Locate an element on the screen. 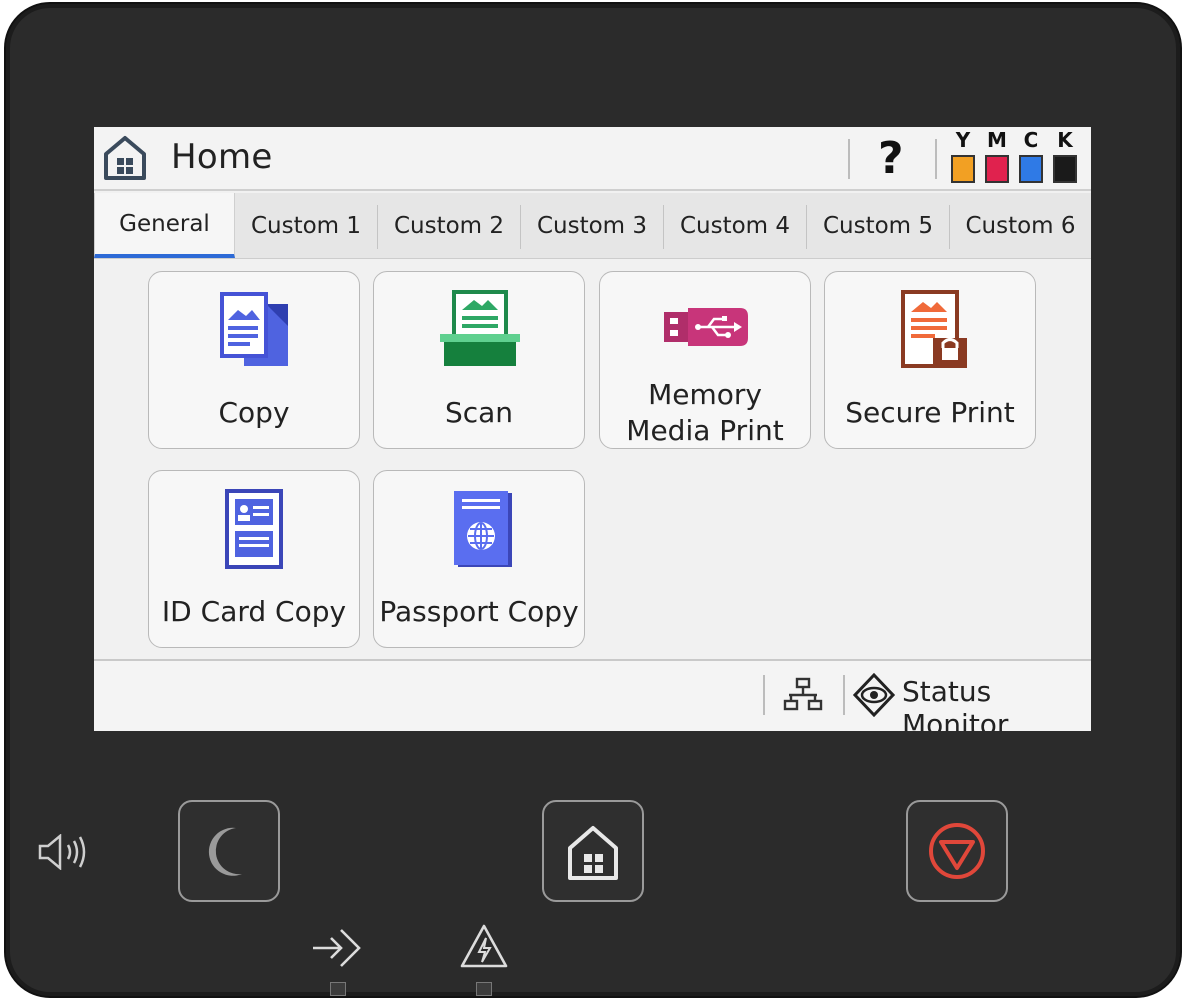 Image resolution: width=1186 pixels, height=1003 pixels. ink-level-yellow: Y is located at coordinates (963, 156).